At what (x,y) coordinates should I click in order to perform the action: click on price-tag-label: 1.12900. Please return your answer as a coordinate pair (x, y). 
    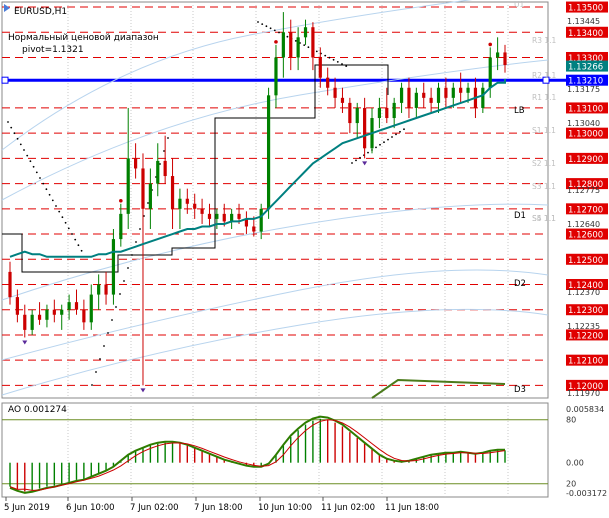
    Looking at the image, I should click on (585, 160).